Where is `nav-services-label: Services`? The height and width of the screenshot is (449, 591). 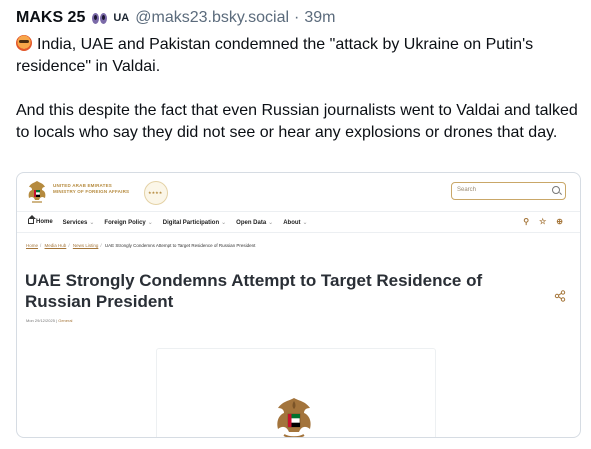 nav-services-label: Services is located at coordinates (75, 222).